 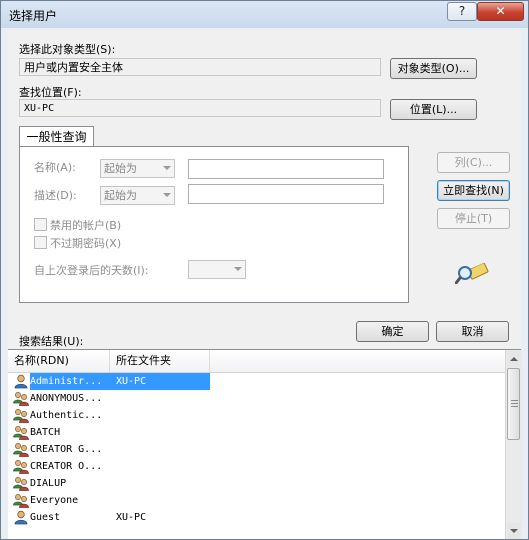 I want to click on name-input, so click(x=286, y=169).